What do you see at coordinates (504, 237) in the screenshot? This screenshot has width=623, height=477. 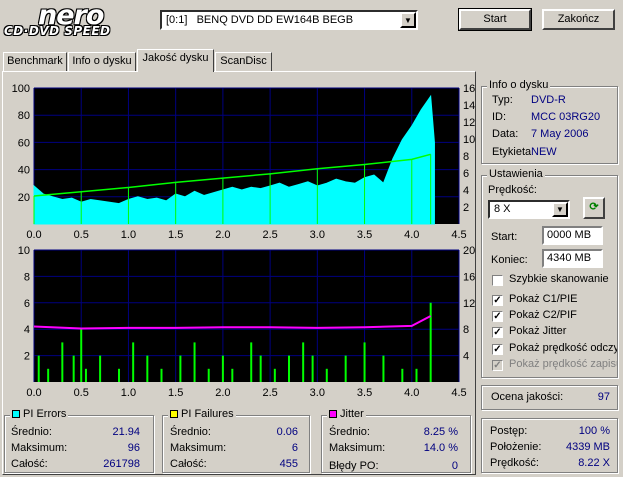 I see `start-label: Start:` at bounding box center [504, 237].